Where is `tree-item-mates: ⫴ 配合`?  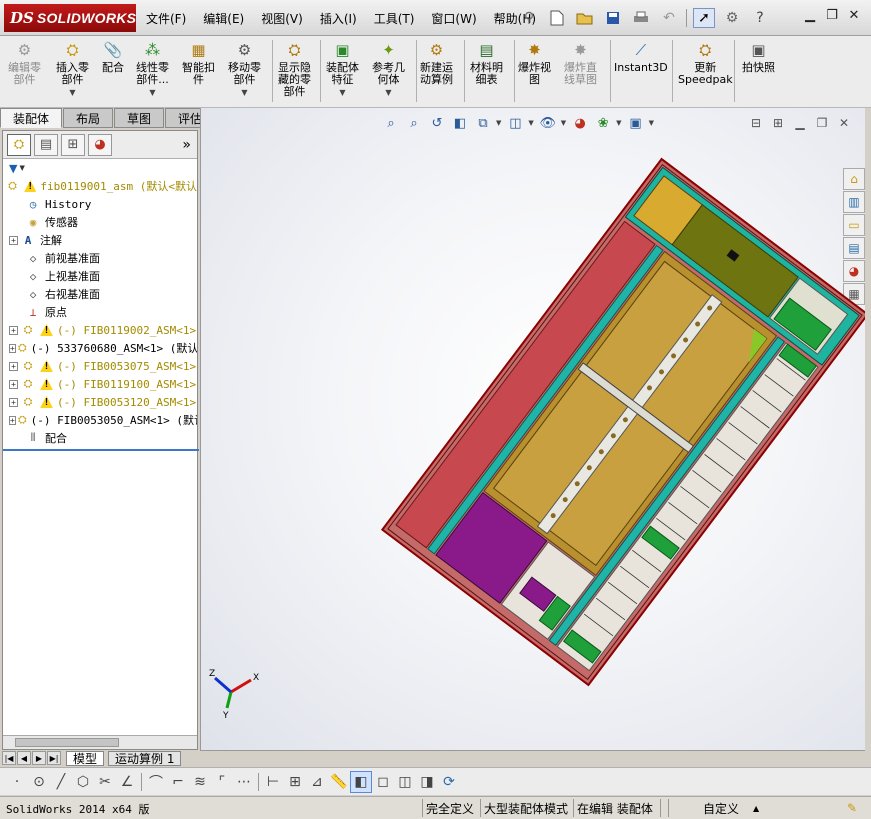 tree-item-mates: ⫴ 配合 is located at coordinates (100, 438).